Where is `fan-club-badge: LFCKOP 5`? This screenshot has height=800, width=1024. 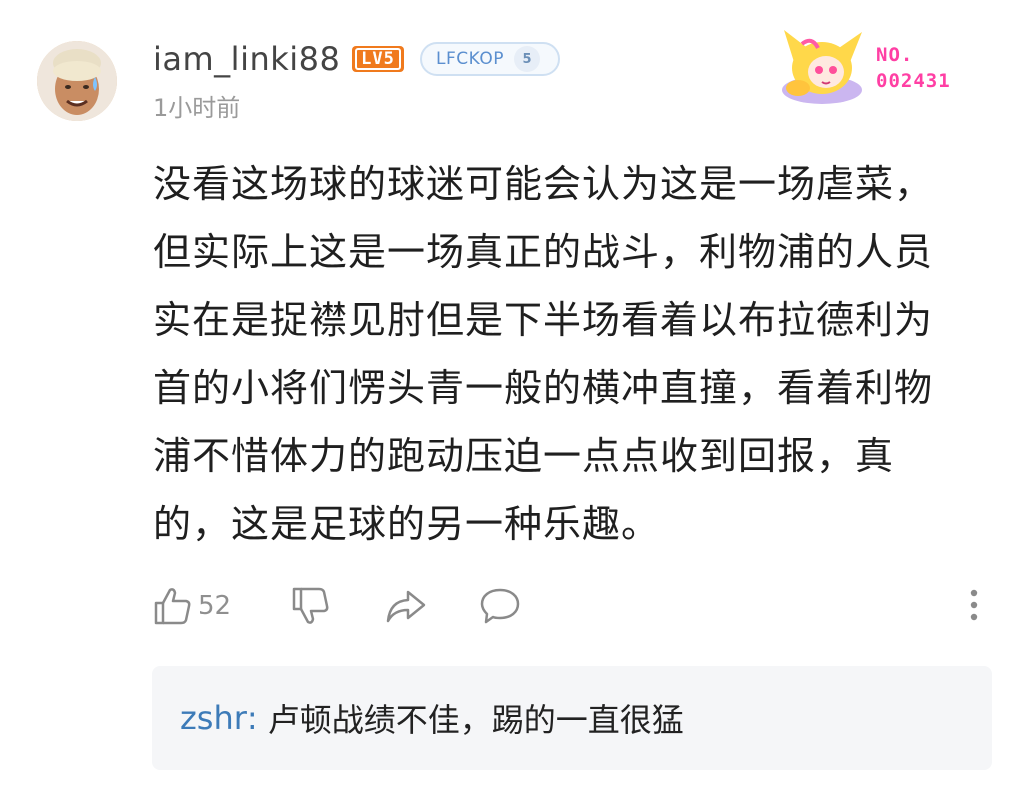
fan-club-badge: LFCKOP 5 is located at coordinates (490, 59).